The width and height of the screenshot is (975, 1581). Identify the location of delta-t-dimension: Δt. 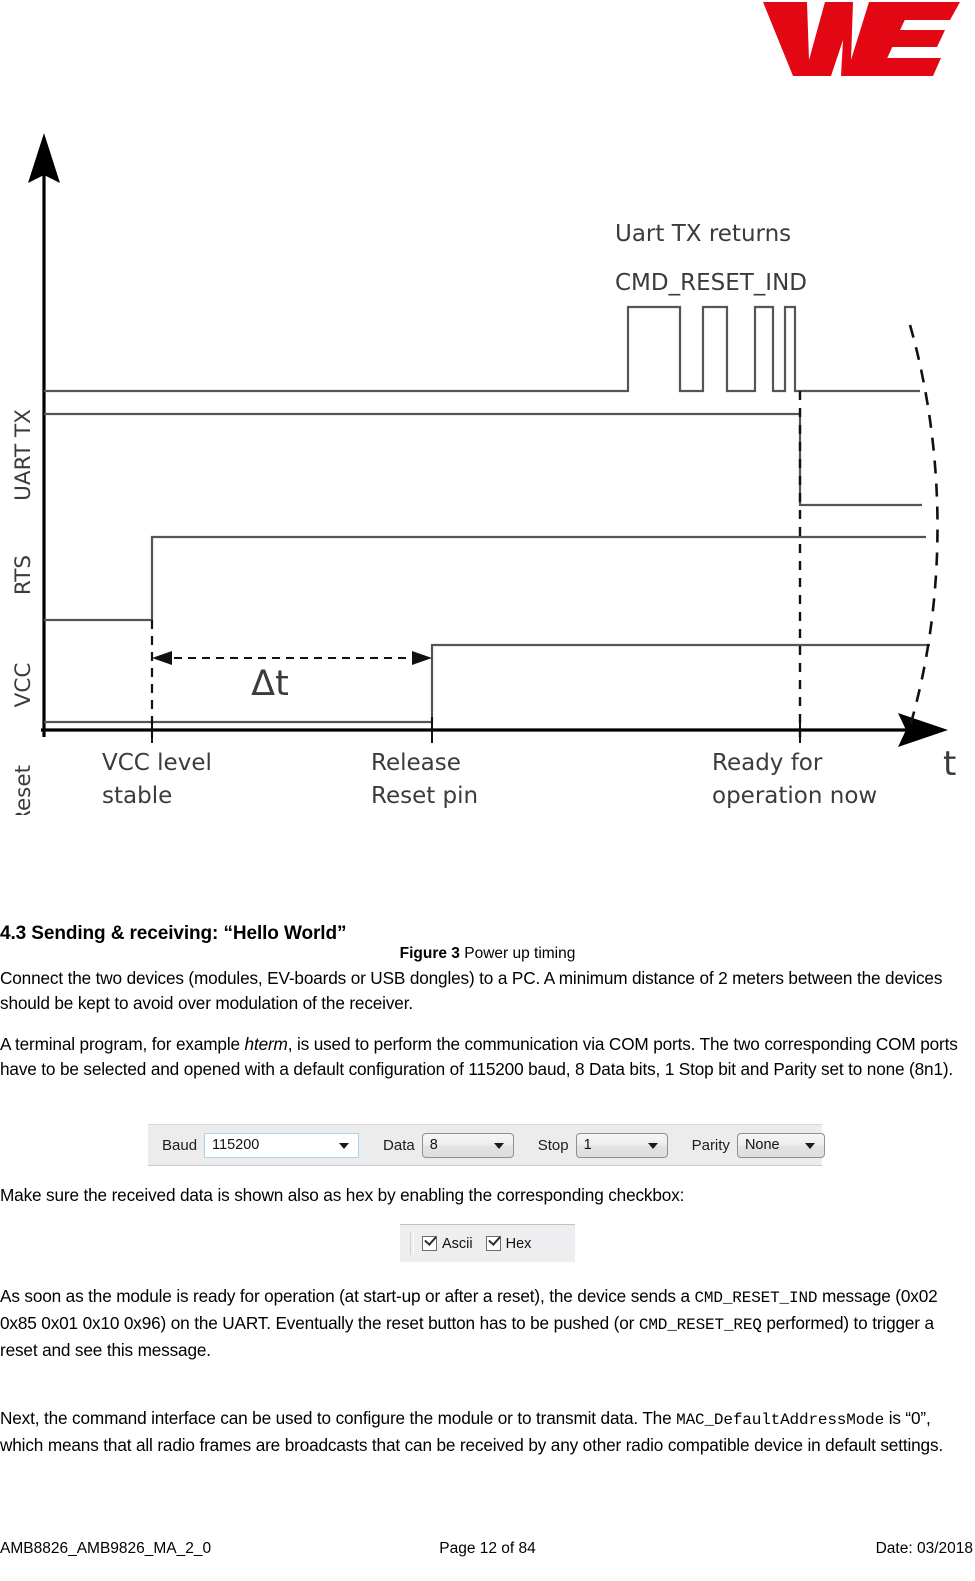
(292, 677).